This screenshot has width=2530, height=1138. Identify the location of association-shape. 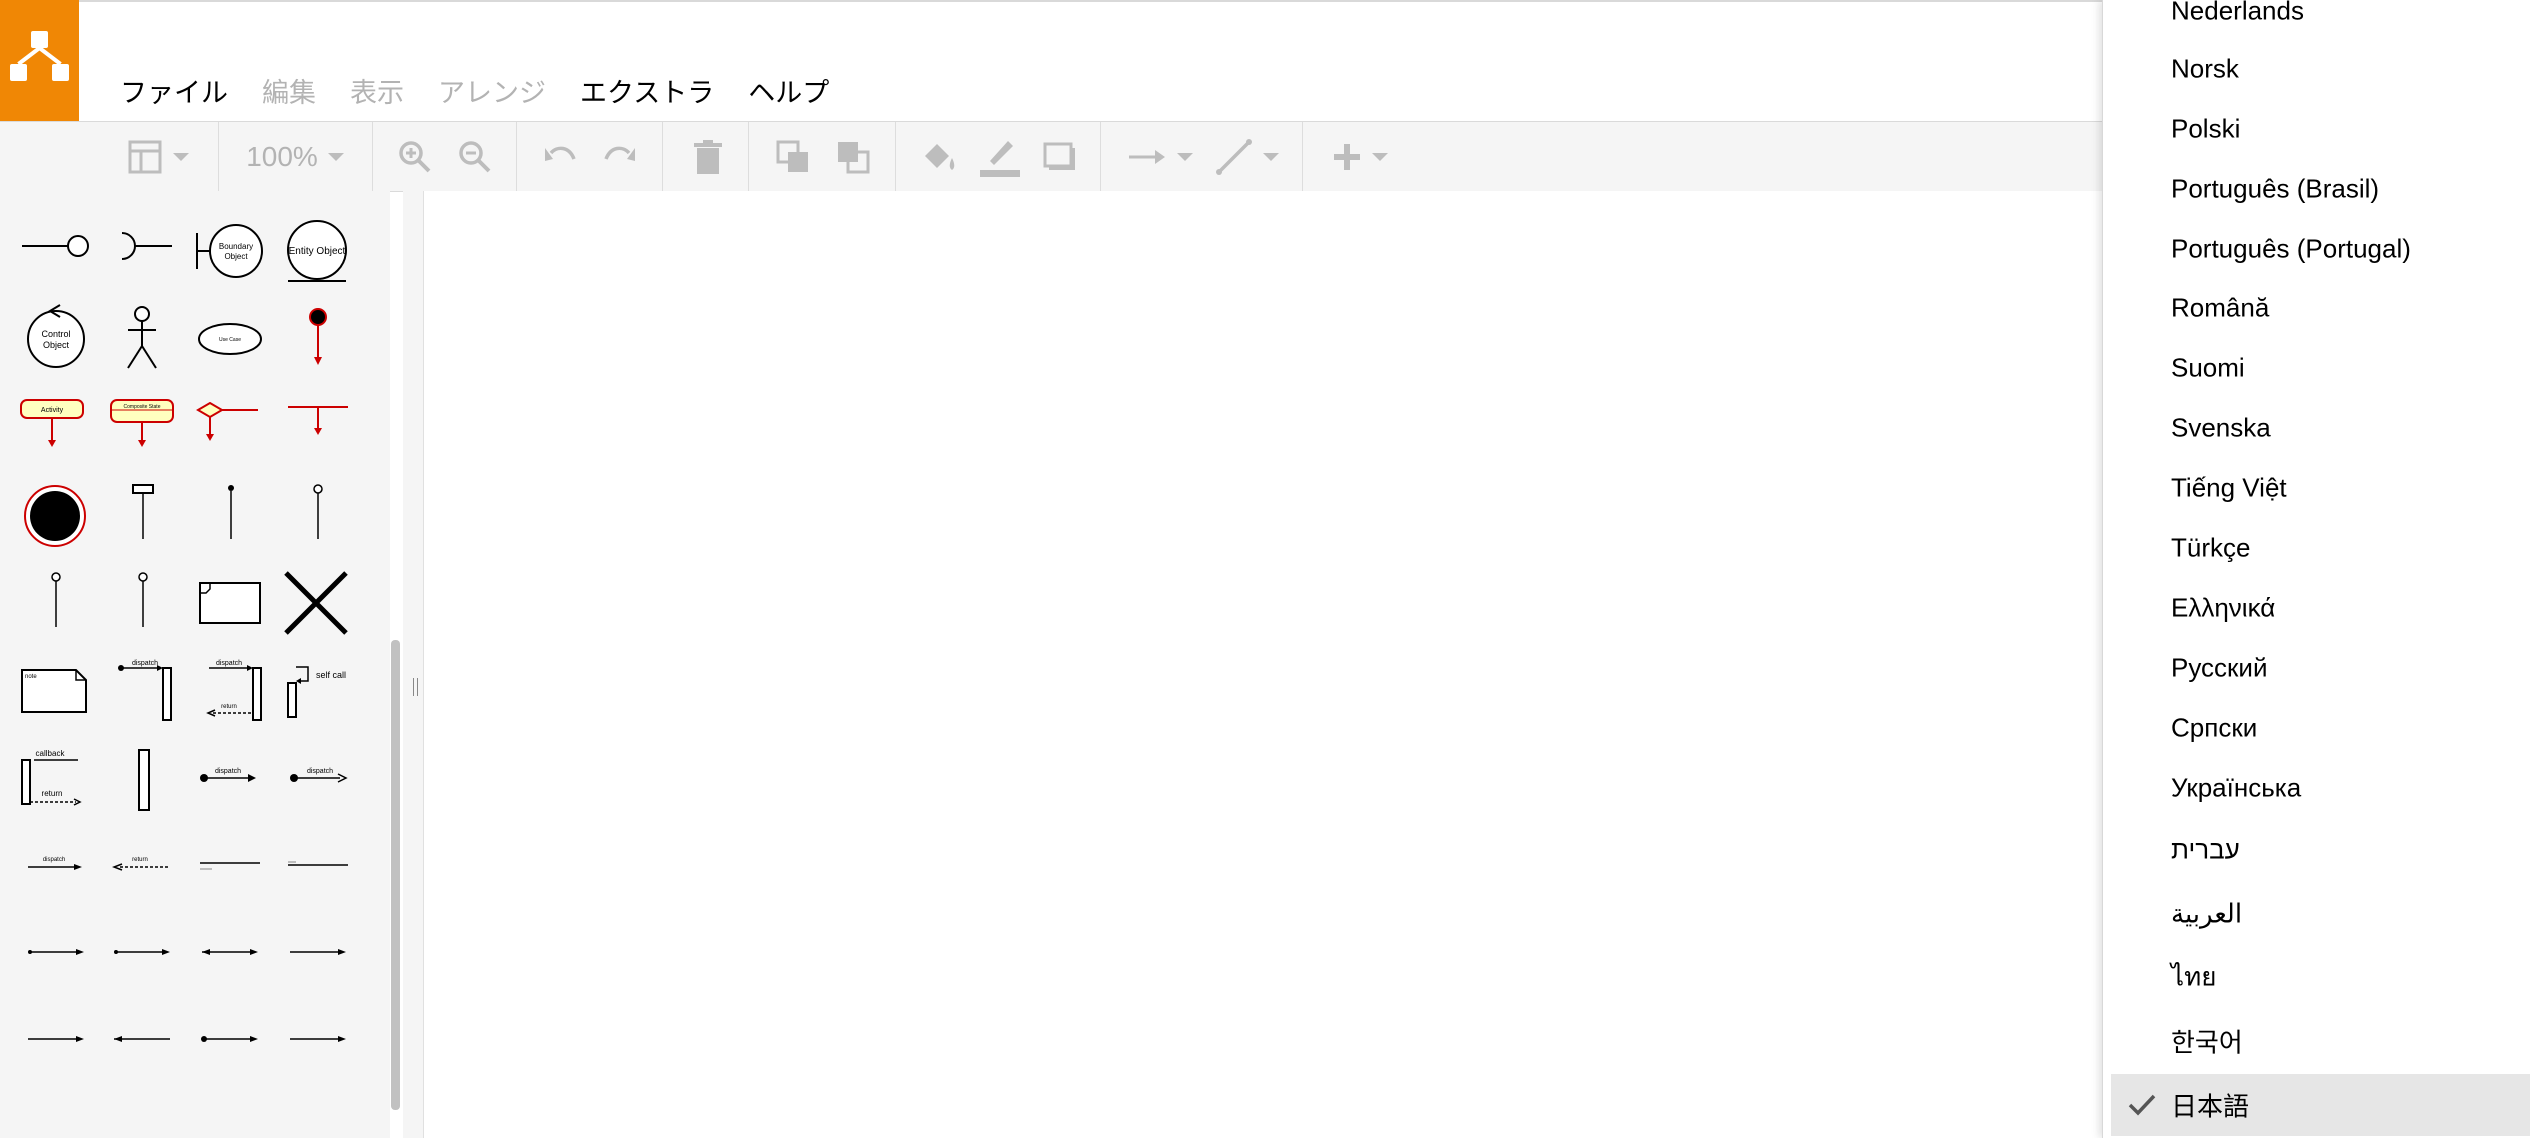
(56, 952).